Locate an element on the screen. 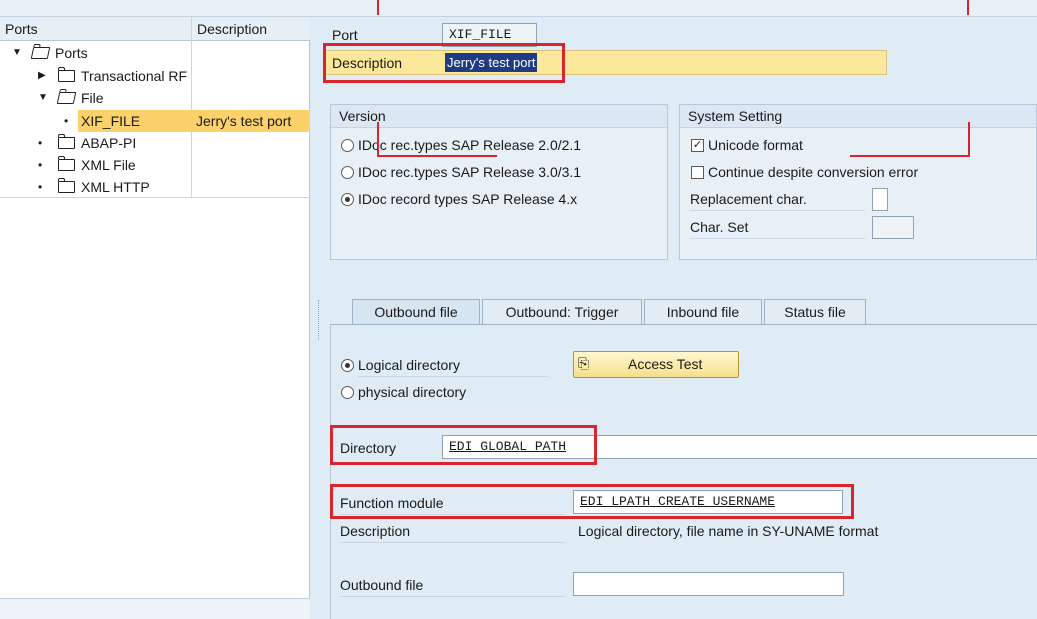 The width and height of the screenshot is (1037, 619). tree-node-xml-http: • XML HTTP is located at coordinates (155, 187).